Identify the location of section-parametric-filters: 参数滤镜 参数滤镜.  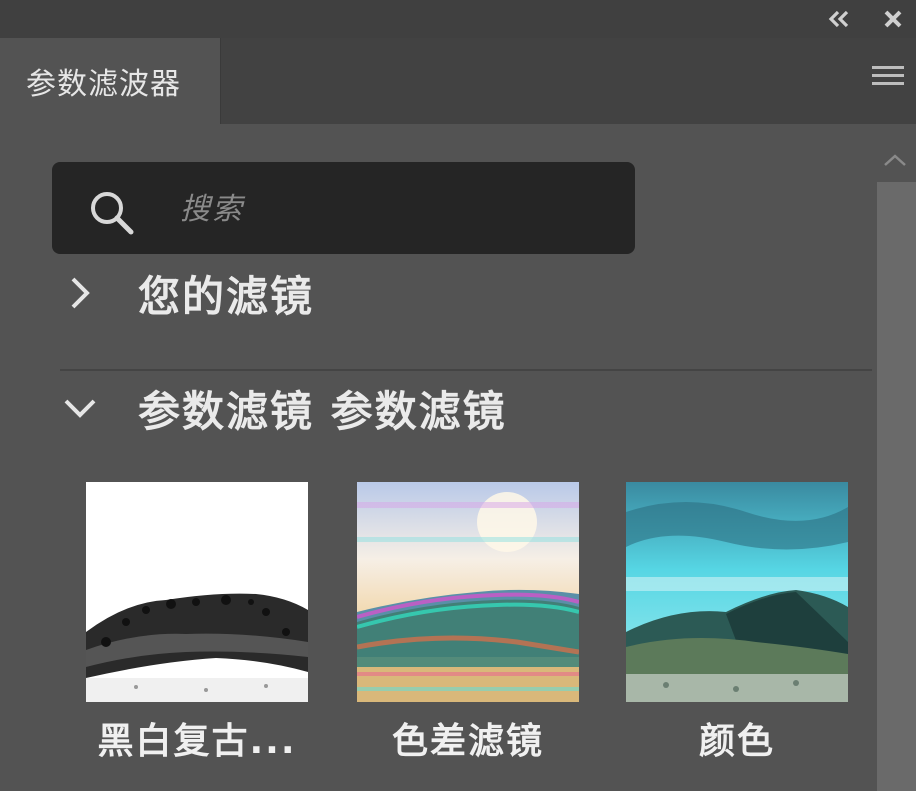
(460, 408).